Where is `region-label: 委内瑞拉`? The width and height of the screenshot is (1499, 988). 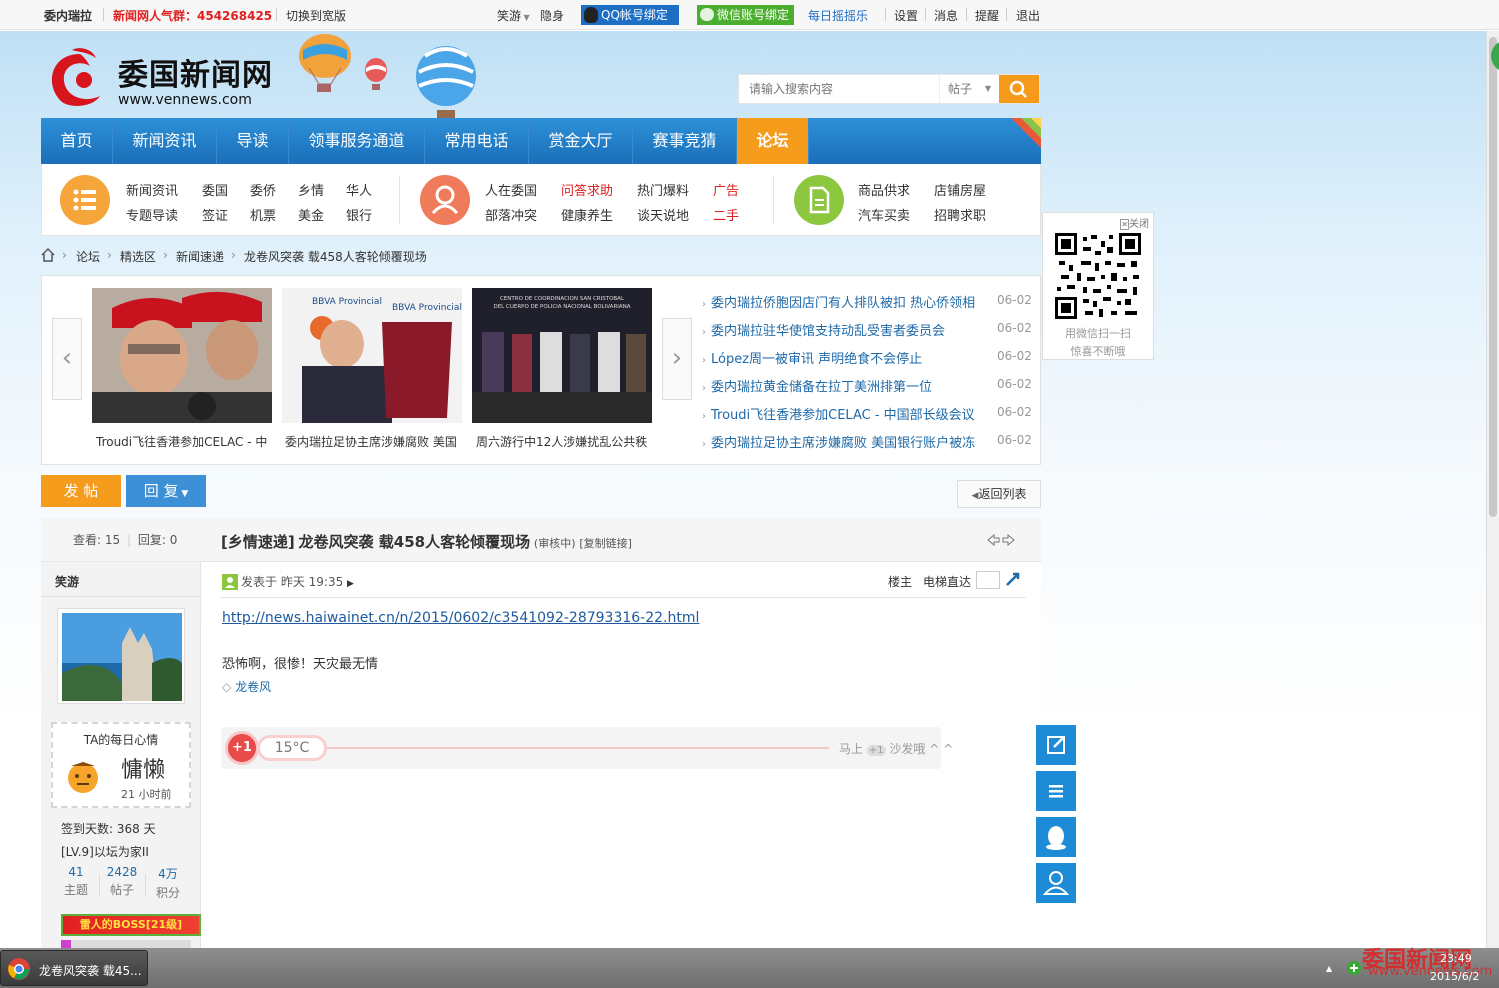
region-label: 委内瑞拉 is located at coordinates (68, 15).